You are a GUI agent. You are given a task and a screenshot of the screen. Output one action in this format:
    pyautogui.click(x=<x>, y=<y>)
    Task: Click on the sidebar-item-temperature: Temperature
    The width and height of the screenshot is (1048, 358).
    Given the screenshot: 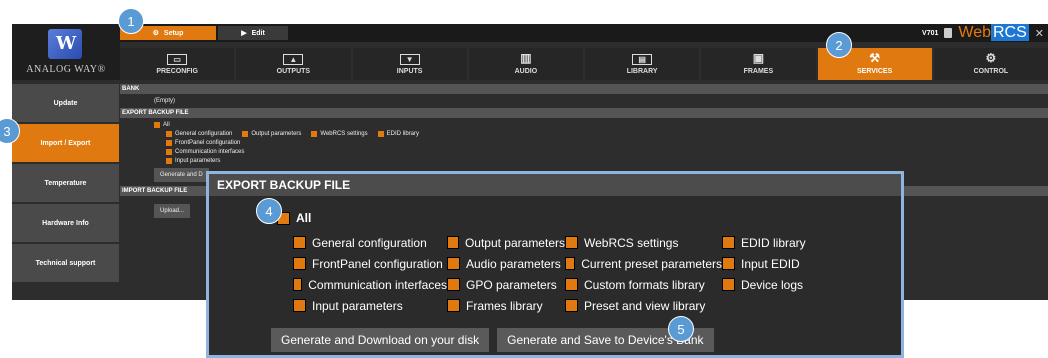 What is the action you would take?
    pyautogui.click(x=65, y=183)
    